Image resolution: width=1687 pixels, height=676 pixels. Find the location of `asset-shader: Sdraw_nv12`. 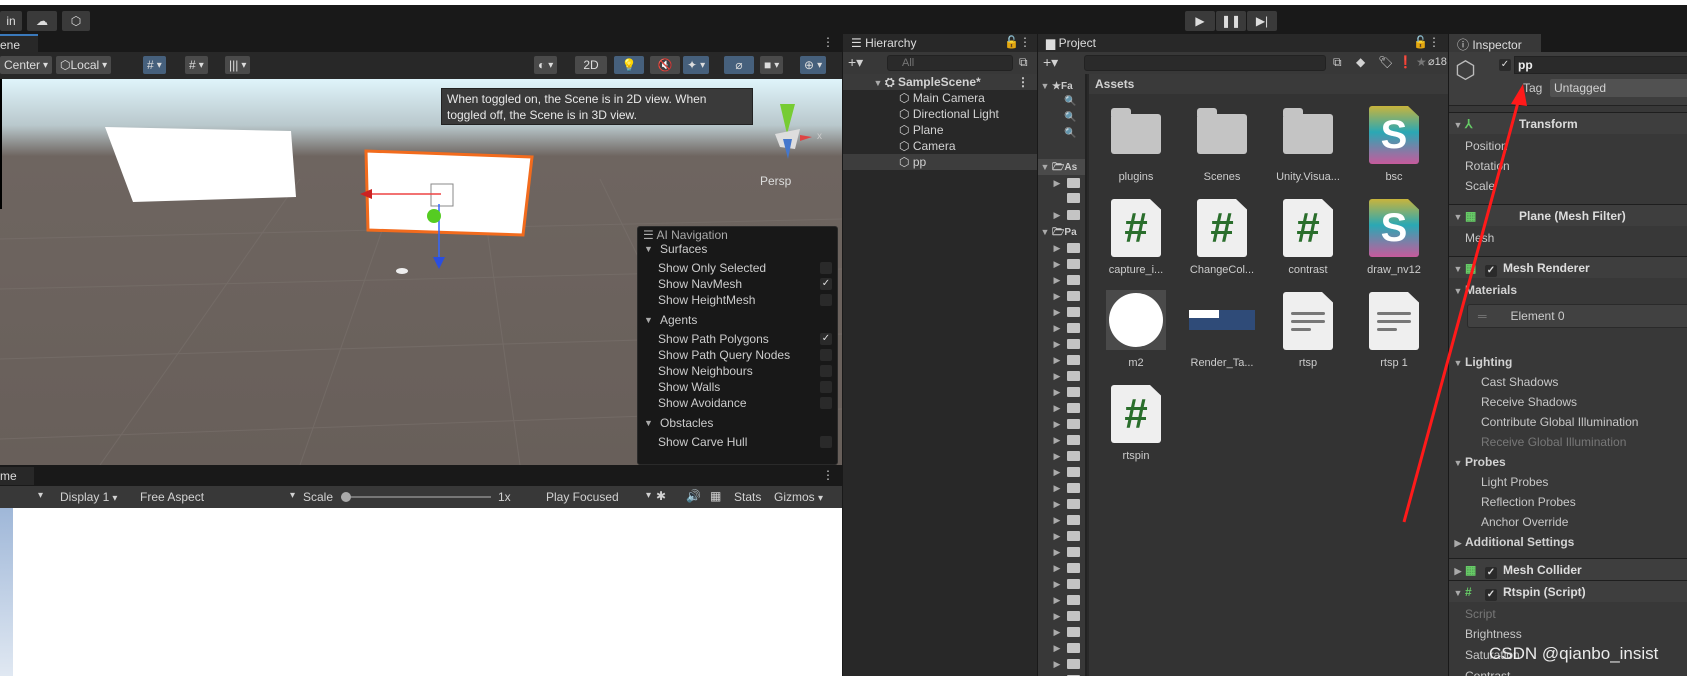

asset-shader: Sdraw_nv12 is located at coordinates (1394, 241).